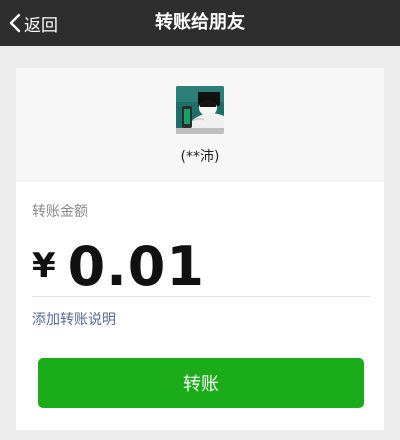 Image resolution: width=400 pixels, height=440 pixels. I want to click on page-title: 转账给朋友, so click(200, 22).